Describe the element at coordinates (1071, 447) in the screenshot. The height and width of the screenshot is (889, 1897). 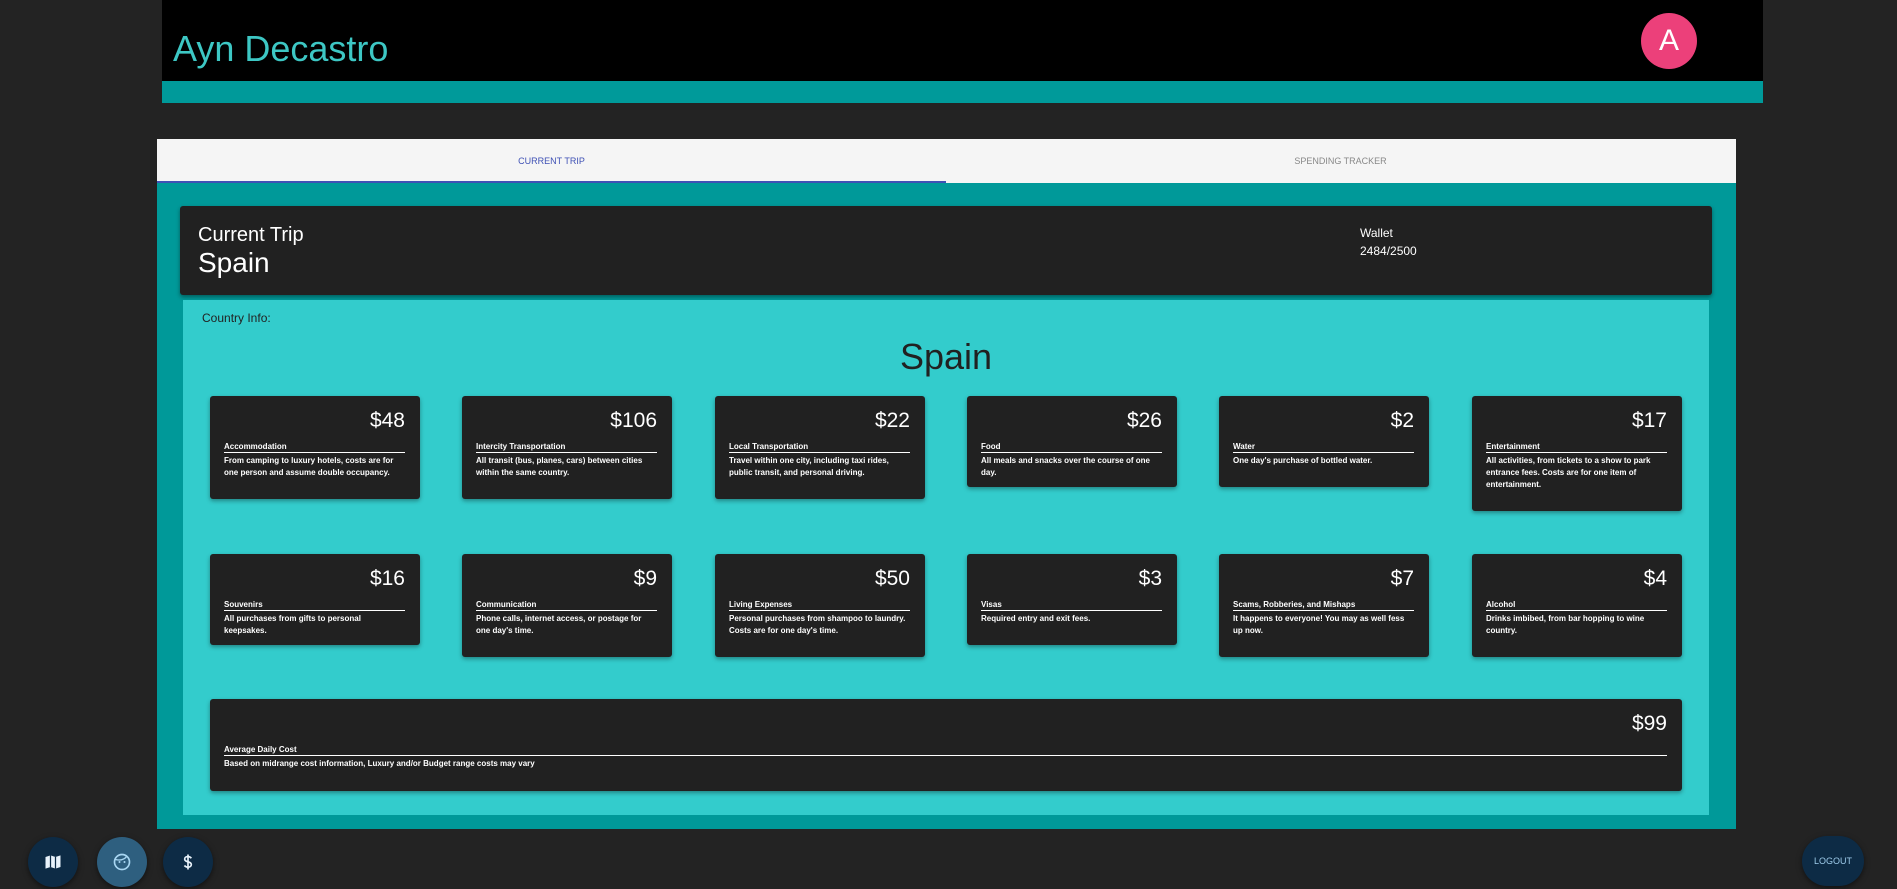
I see `cost-title: Food` at that location.